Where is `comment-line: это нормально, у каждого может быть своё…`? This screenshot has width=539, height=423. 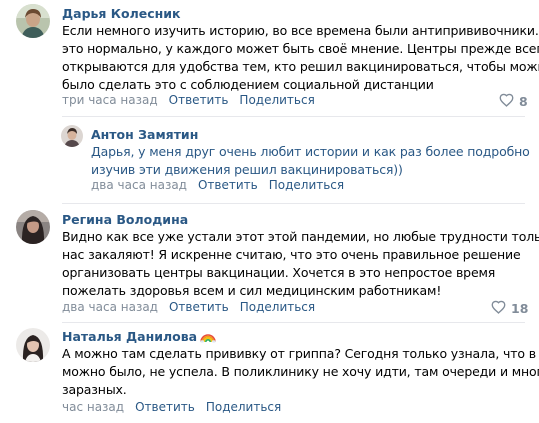 comment-line: это нормально, у каждого может быть своё… is located at coordinates (300, 48).